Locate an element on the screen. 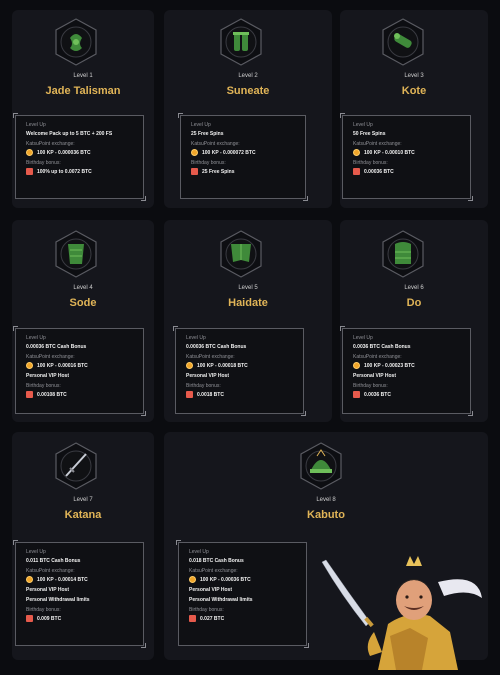 This screenshot has height=675, width=500. level-number: Level 1 is located at coordinates (83, 76).